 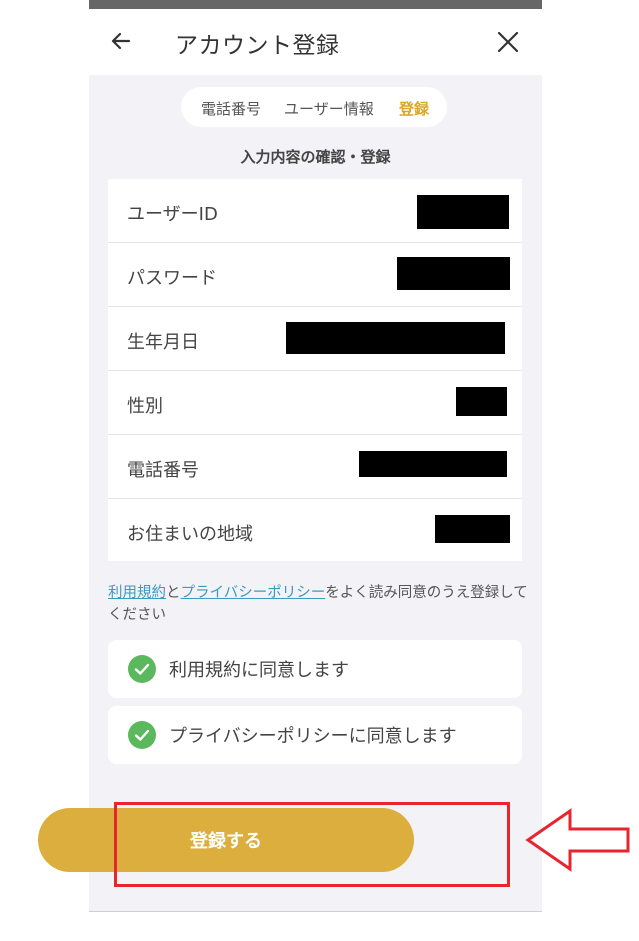 I want to click on field-label: パスワード, so click(x=172, y=278).